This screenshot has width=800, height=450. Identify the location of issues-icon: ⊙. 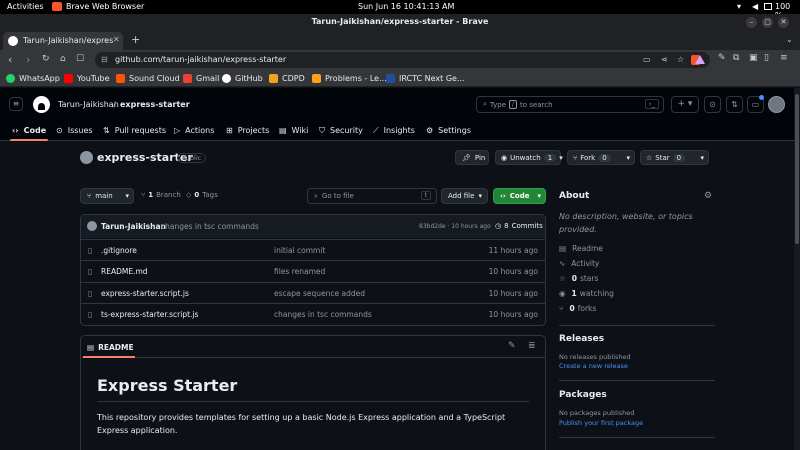
(712, 104).